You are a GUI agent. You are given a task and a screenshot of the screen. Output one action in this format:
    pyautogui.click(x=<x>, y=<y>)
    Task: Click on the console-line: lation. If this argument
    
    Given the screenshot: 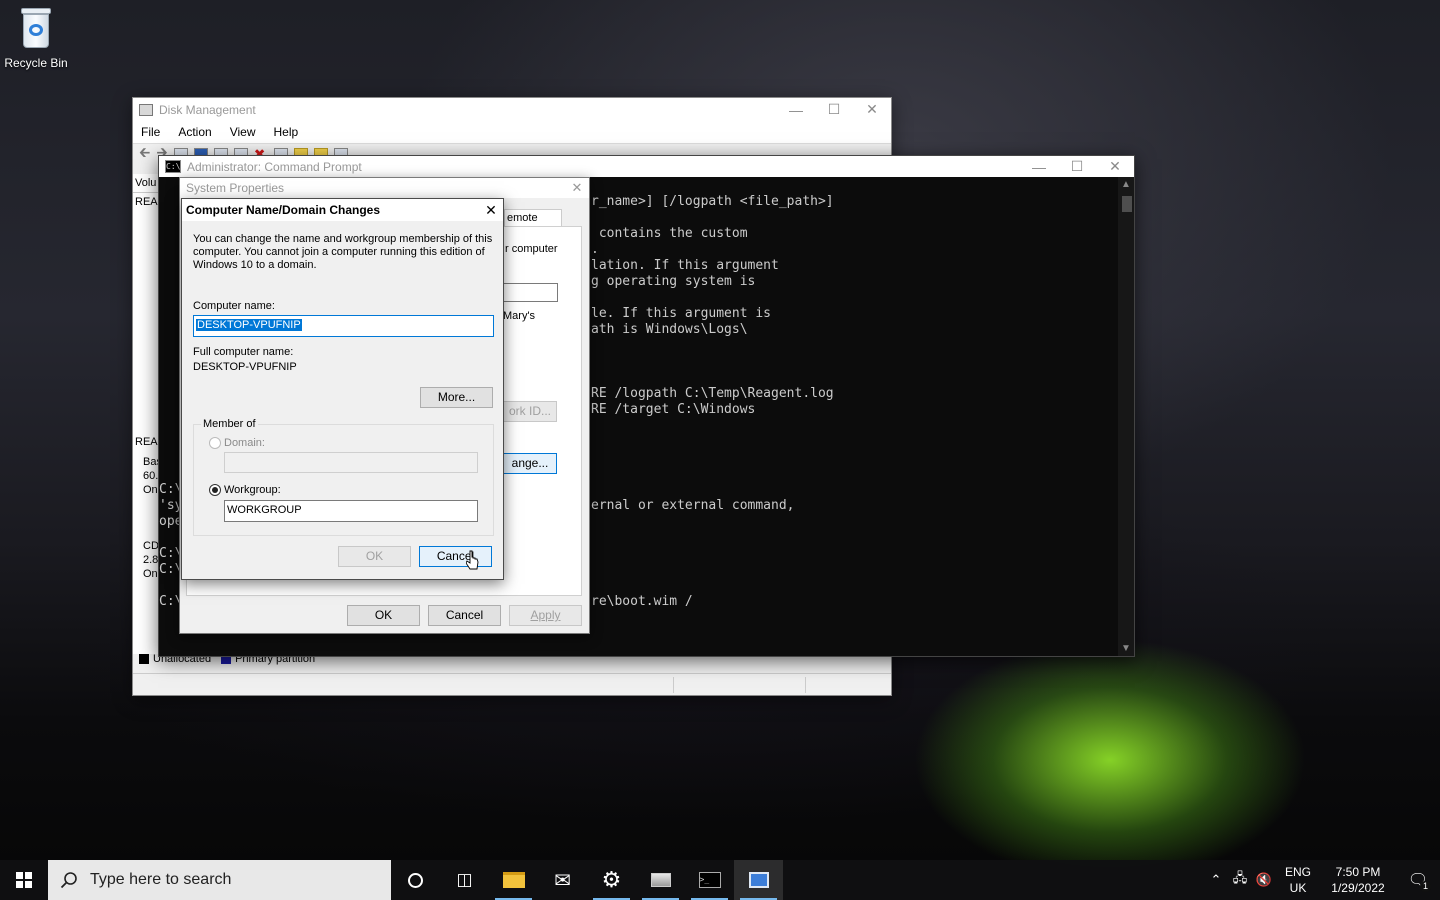 What is the action you would take?
    pyautogui.click(x=685, y=265)
    